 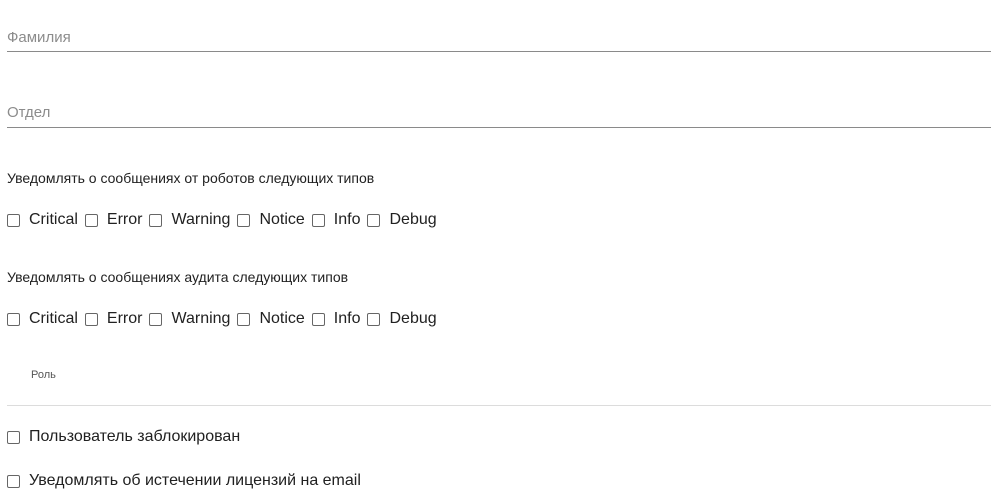 I want to click on last-name-field, so click(x=499, y=39).